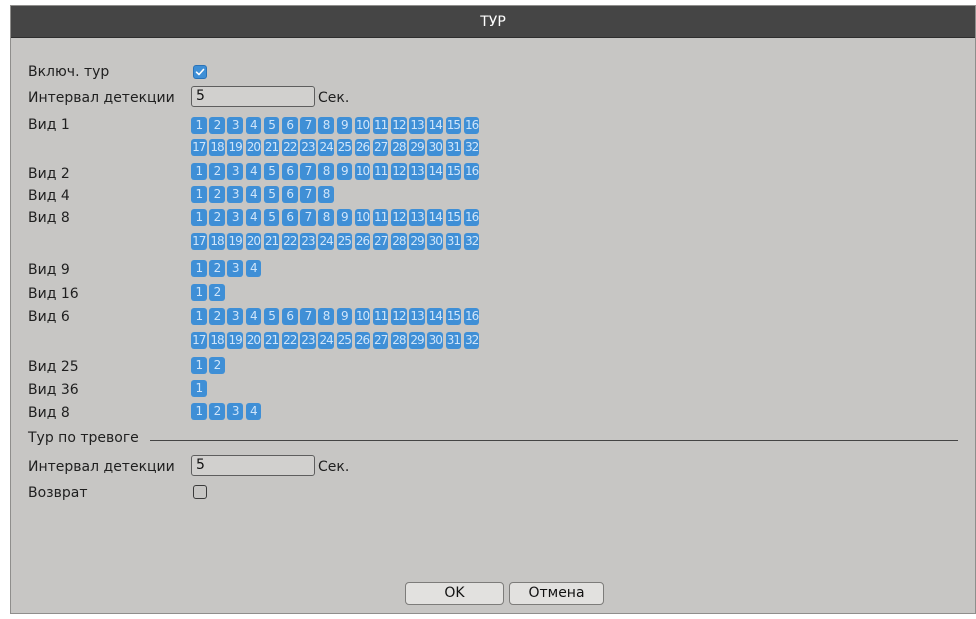 The height and width of the screenshot is (619, 976). I want to click on channel-button: 32, so click(471, 241).